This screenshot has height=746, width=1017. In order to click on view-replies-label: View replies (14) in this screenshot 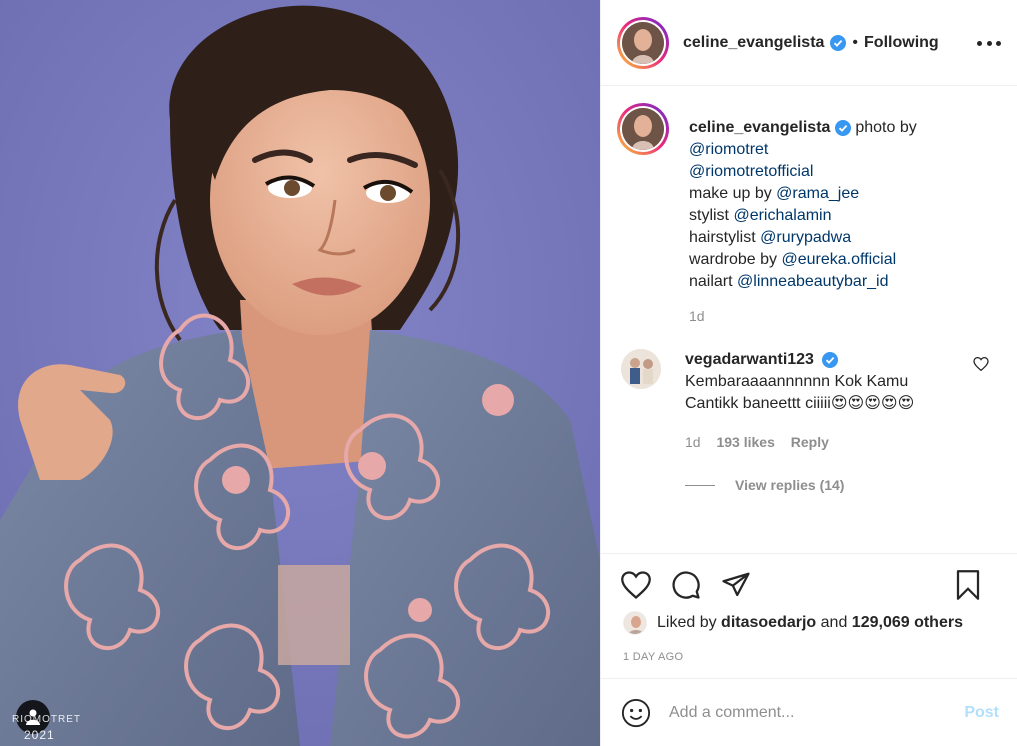, I will do `click(790, 485)`.